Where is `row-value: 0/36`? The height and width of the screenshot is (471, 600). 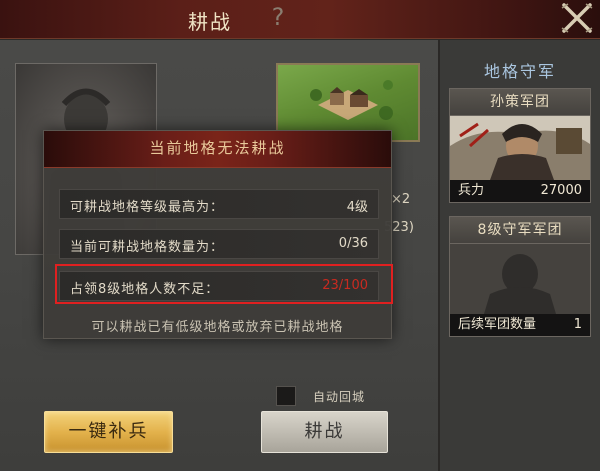
row-value: 0/36 is located at coordinates (353, 243).